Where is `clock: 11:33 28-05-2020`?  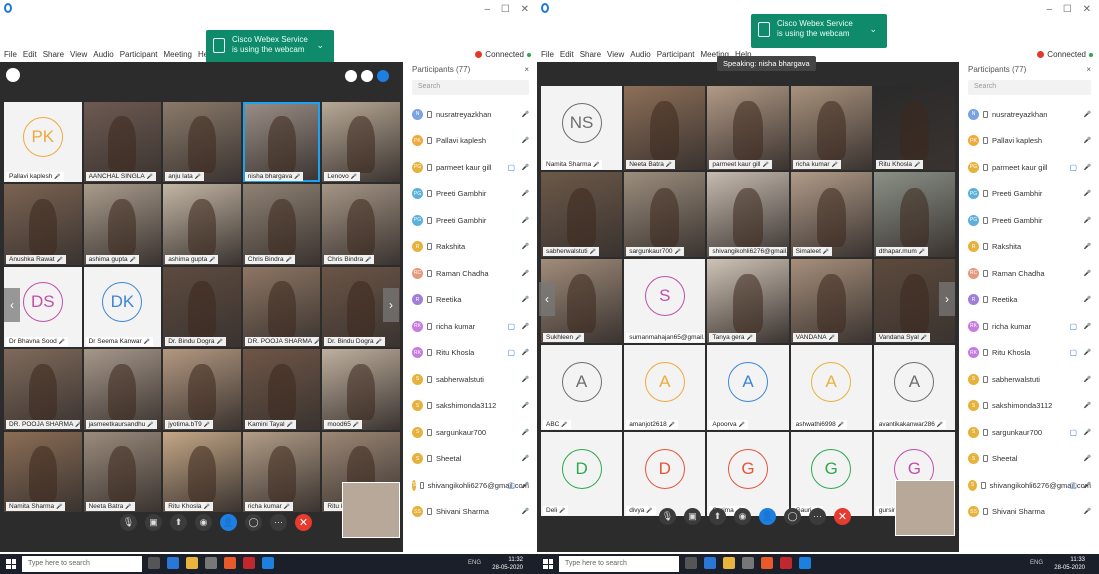
clock: 11:33 28-05-2020 is located at coordinates (1069, 564).